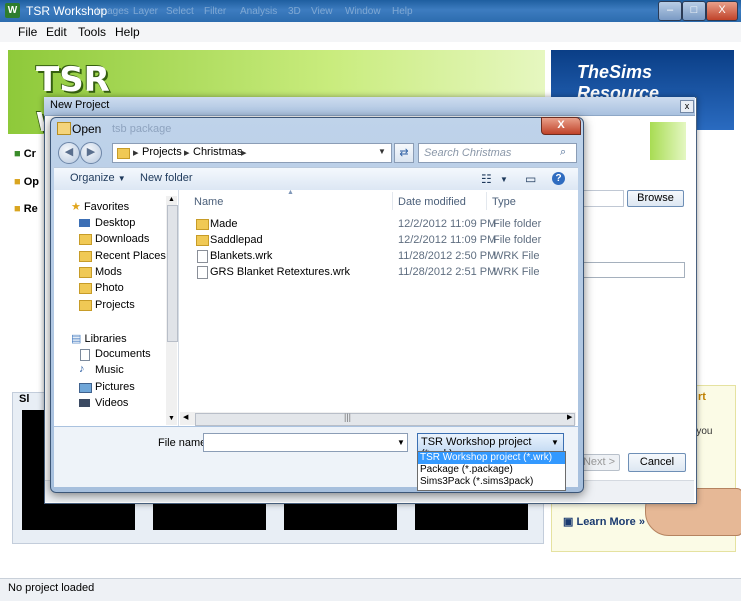 This screenshot has width=741, height=601. What do you see at coordinates (80, 105) in the screenshot?
I see `new-project-title: New Project` at bounding box center [80, 105].